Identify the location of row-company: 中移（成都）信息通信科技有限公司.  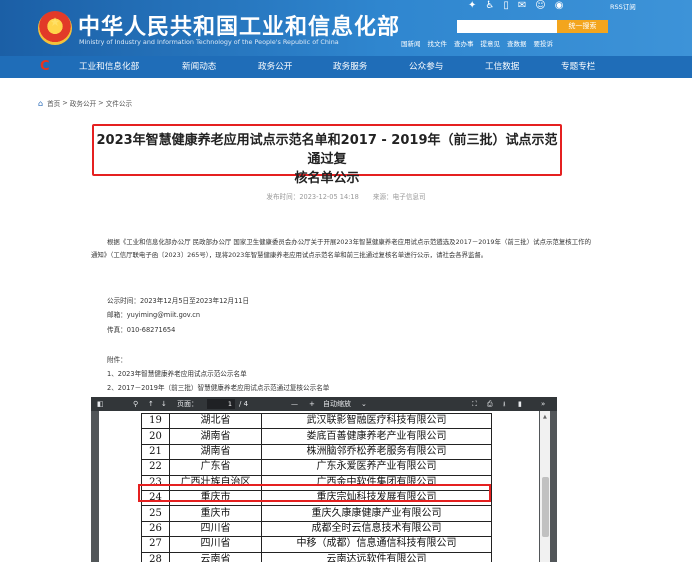
(376, 544).